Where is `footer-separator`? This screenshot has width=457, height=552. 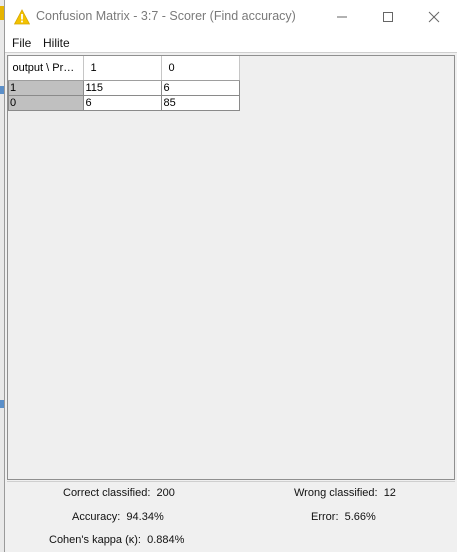
footer-separator is located at coordinates (231, 481).